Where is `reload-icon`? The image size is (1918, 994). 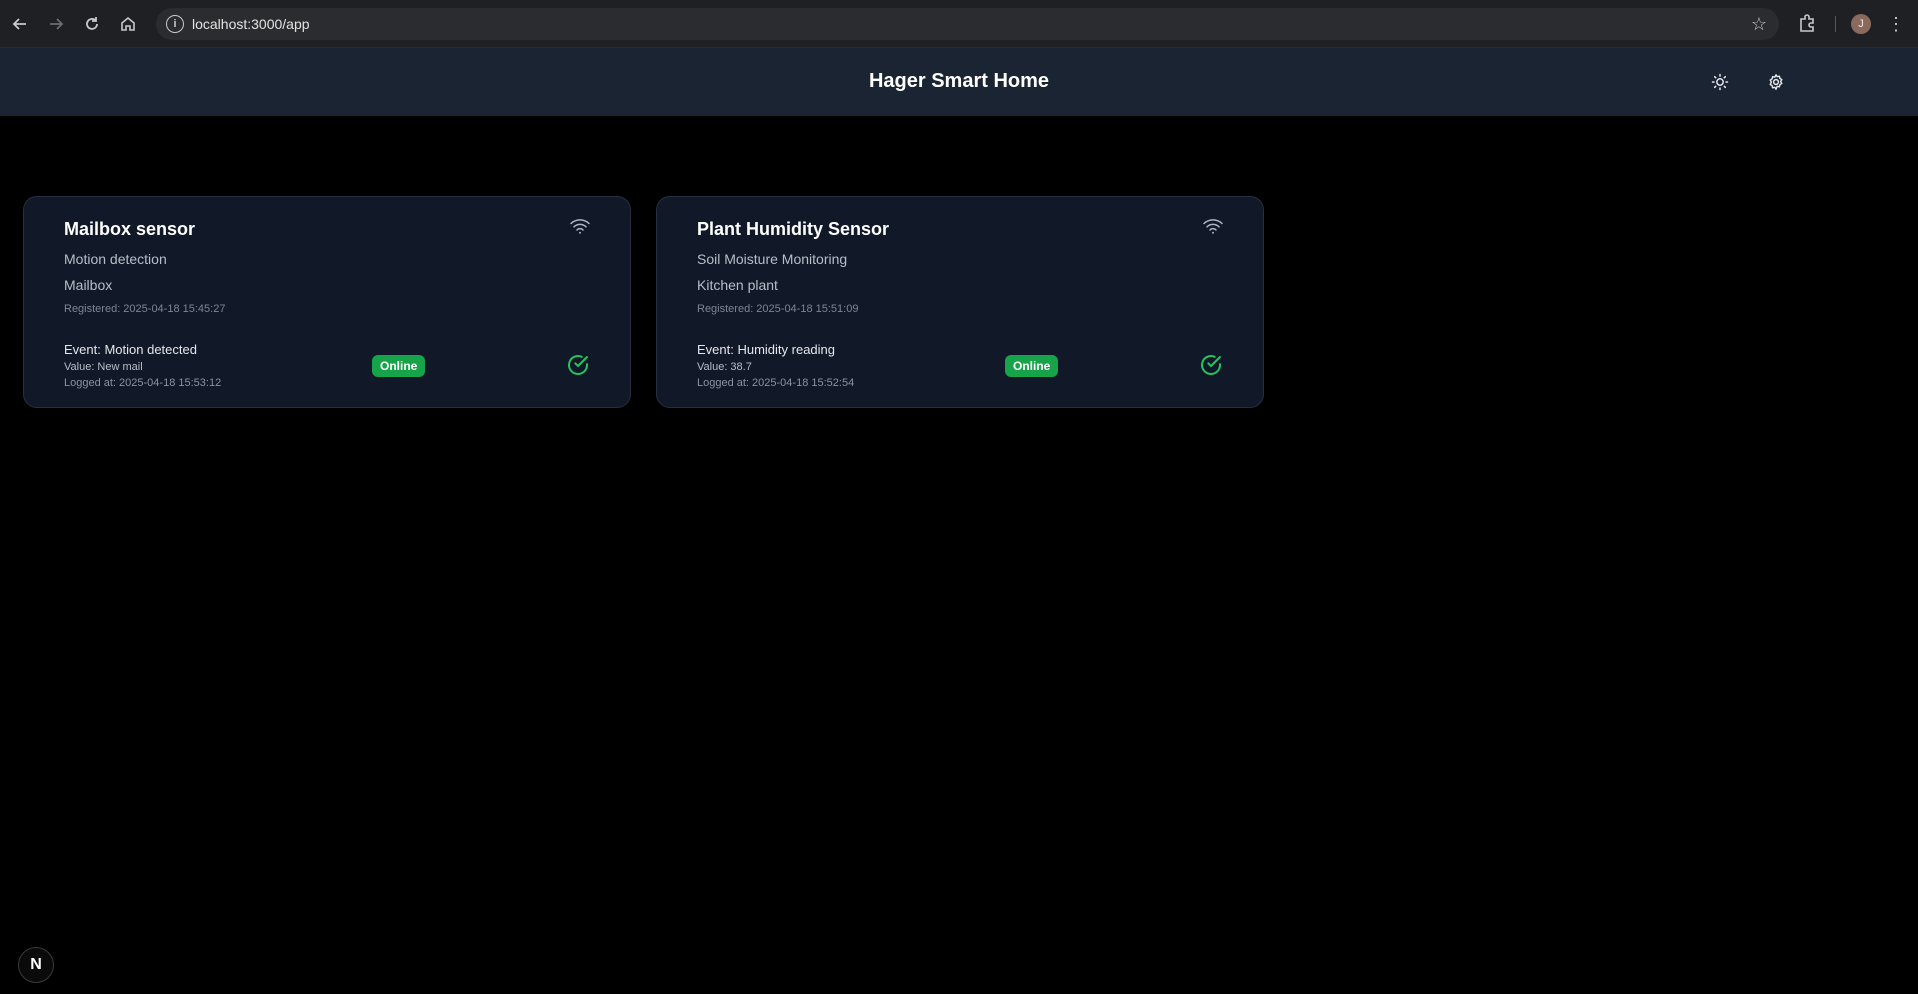 reload-icon is located at coordinates (92, 24).